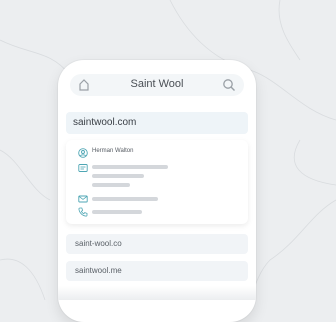 This screenshot has width=336, height=322. Describe the element at coordinates (98, 243) in the screenshot. I see `domain-label: saint-wool.co` at that location.